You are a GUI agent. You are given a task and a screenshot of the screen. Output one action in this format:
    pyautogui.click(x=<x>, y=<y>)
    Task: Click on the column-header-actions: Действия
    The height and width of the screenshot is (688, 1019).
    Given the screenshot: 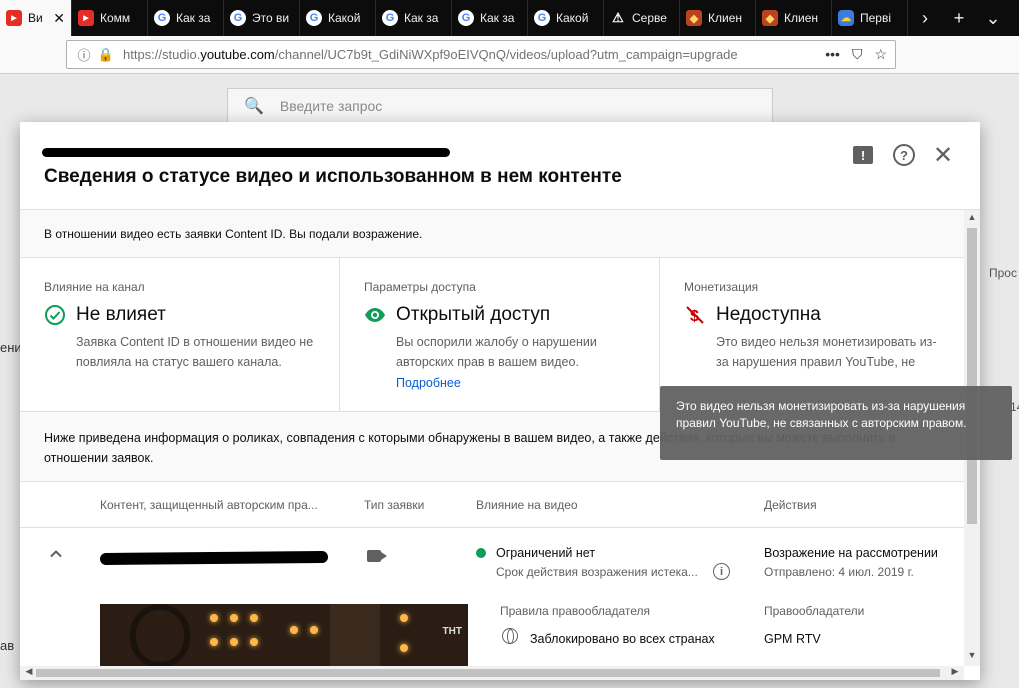 What is the action you would take?
    pyautogui.click(x=790, y=505)
    